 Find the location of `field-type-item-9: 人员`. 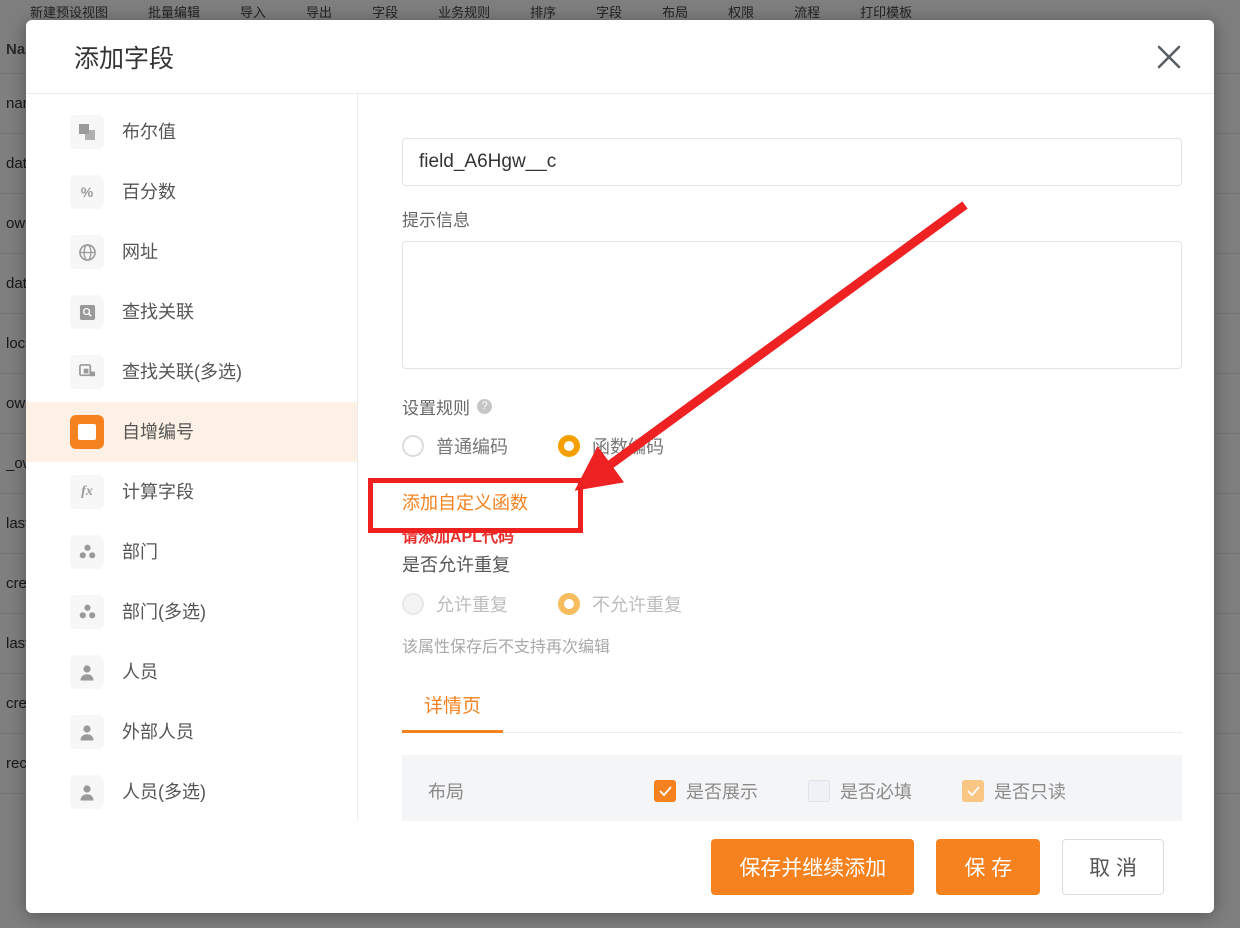

field-type-item-9: 人员 is located at coordinates (191, 672).